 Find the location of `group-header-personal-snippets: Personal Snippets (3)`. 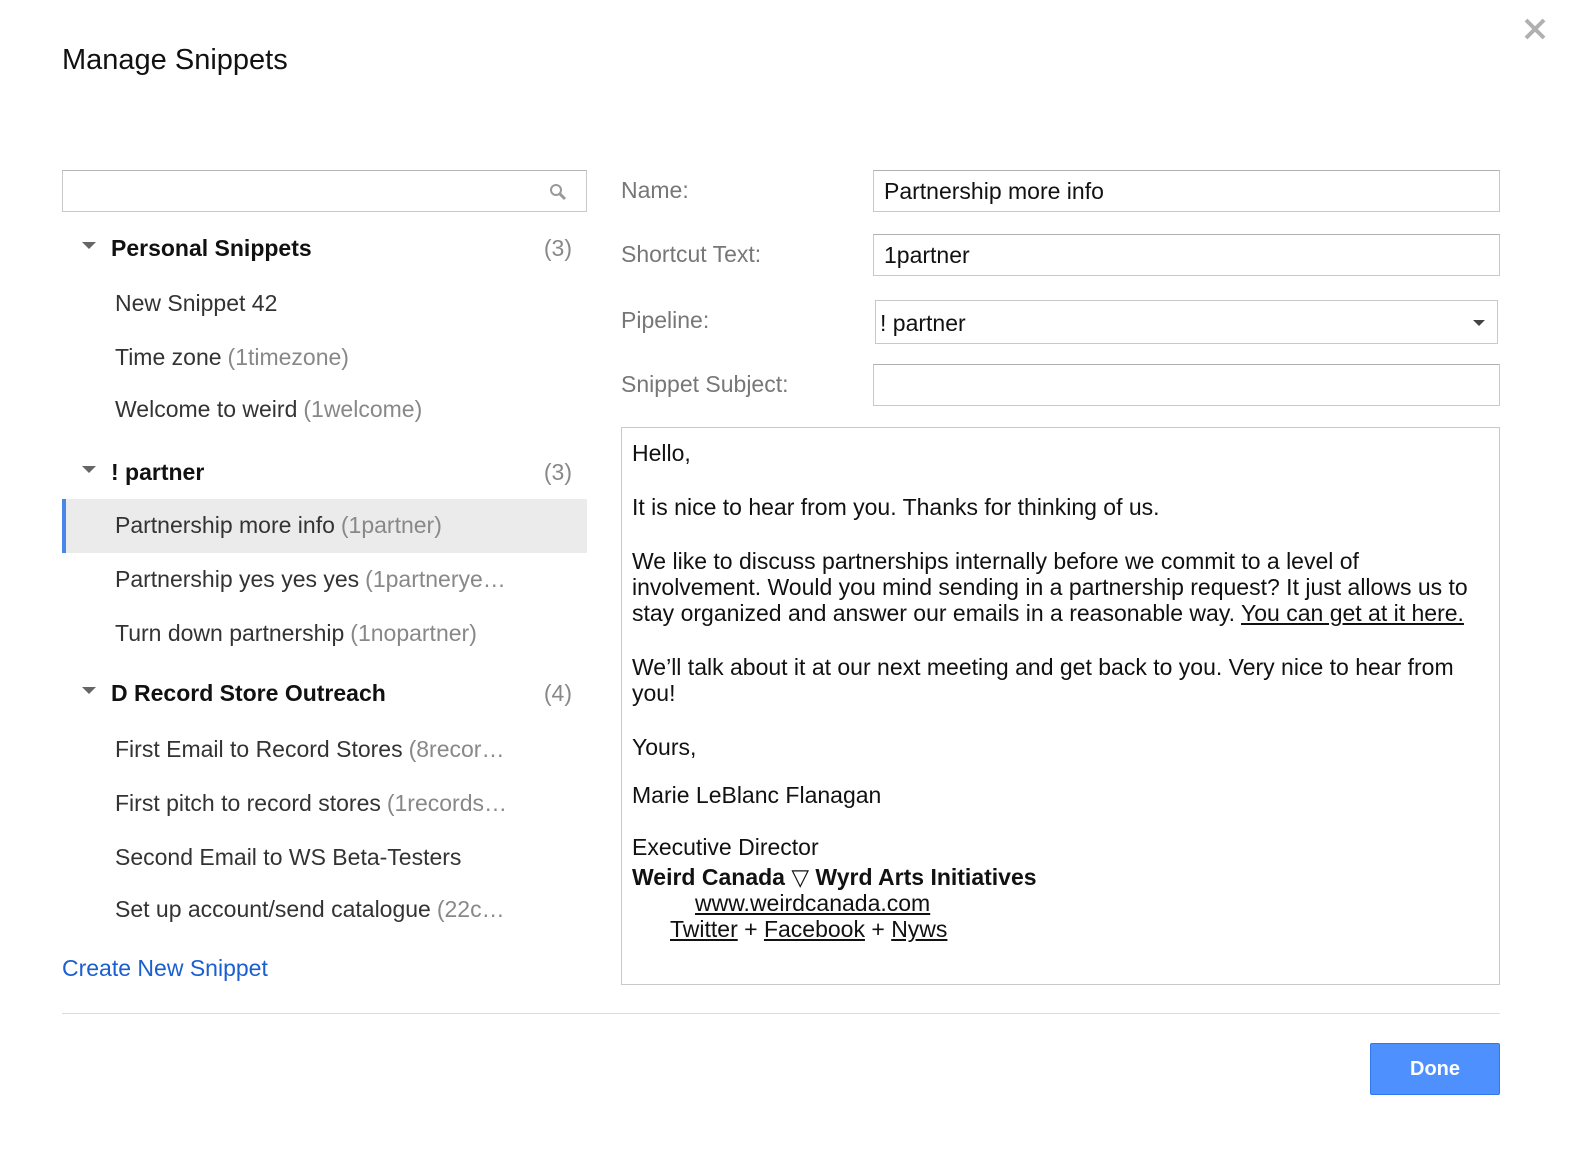

group-header-personal-snippets: Personal Snippets (3) is located at coordinates (324, 249).